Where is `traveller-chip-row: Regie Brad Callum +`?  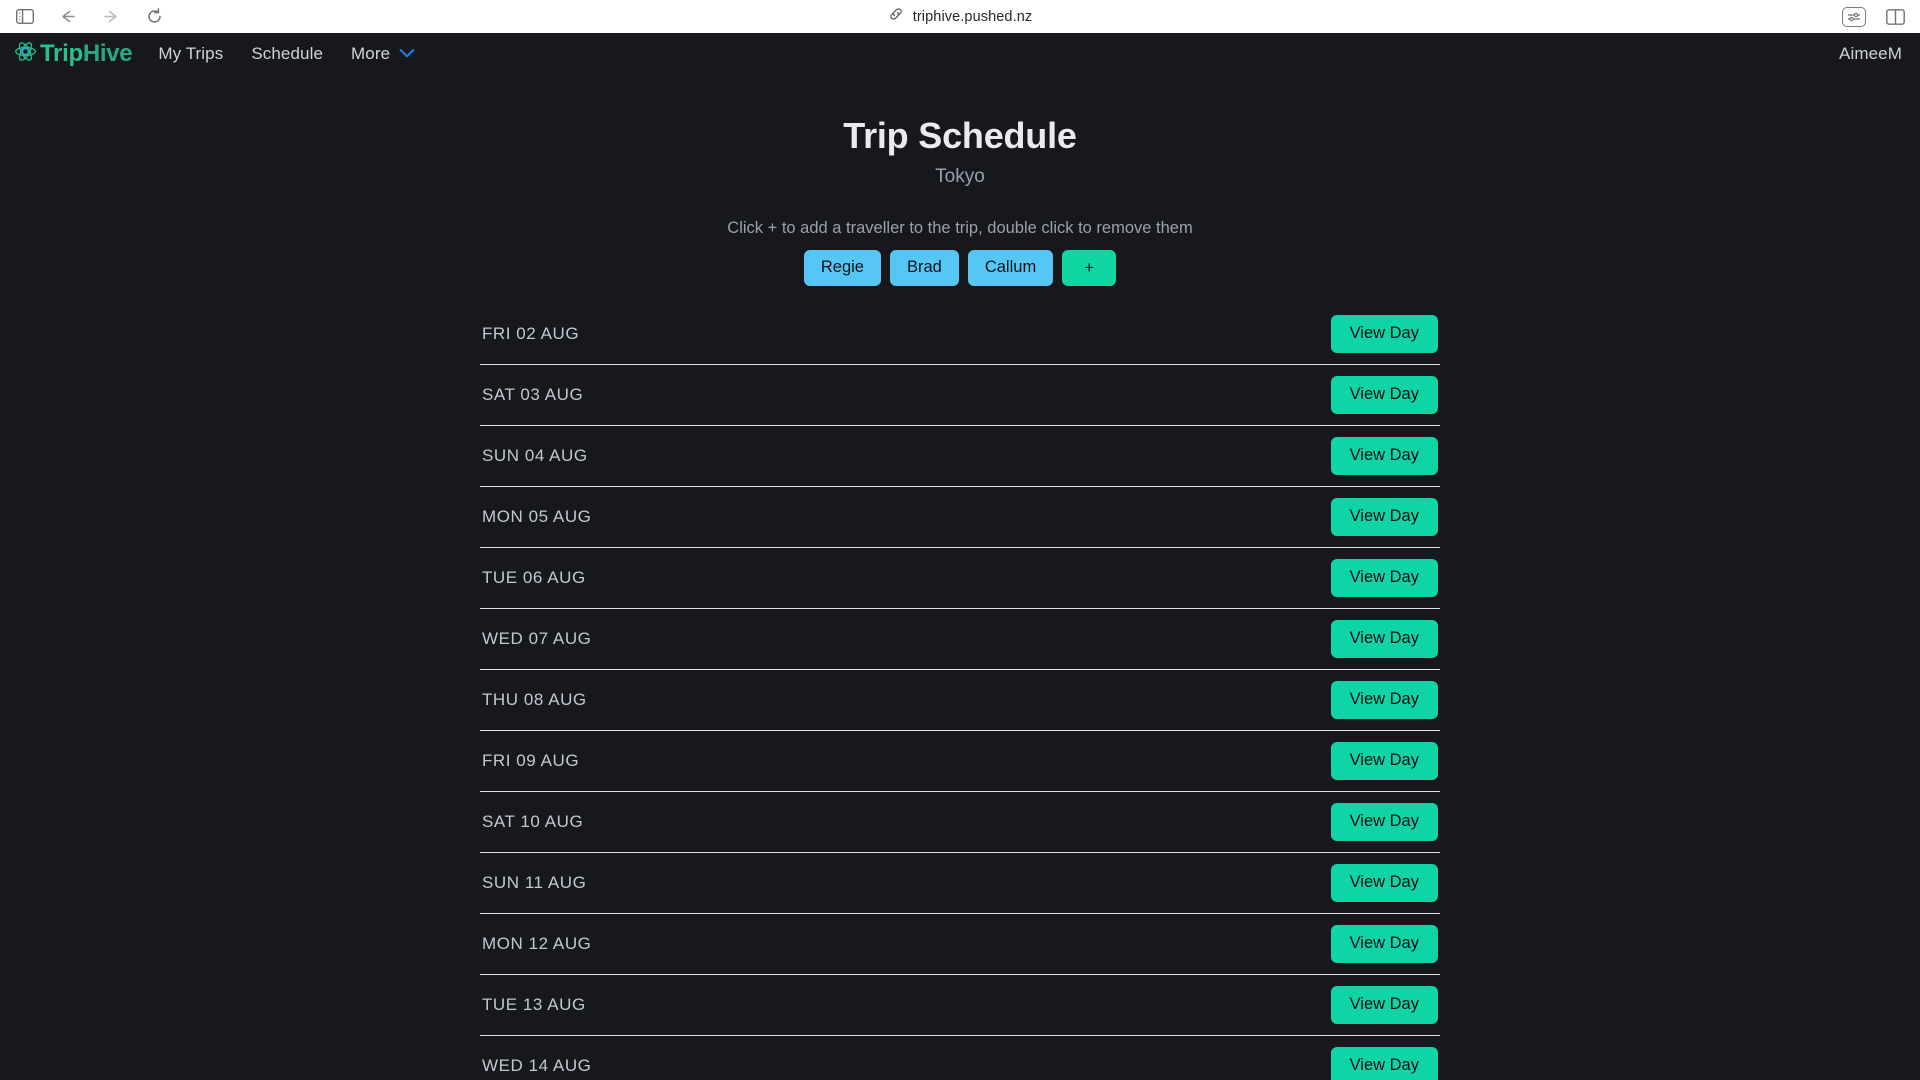
traveller-chip-row: Regie Brad Callum + is located at coordinates (960, 268).